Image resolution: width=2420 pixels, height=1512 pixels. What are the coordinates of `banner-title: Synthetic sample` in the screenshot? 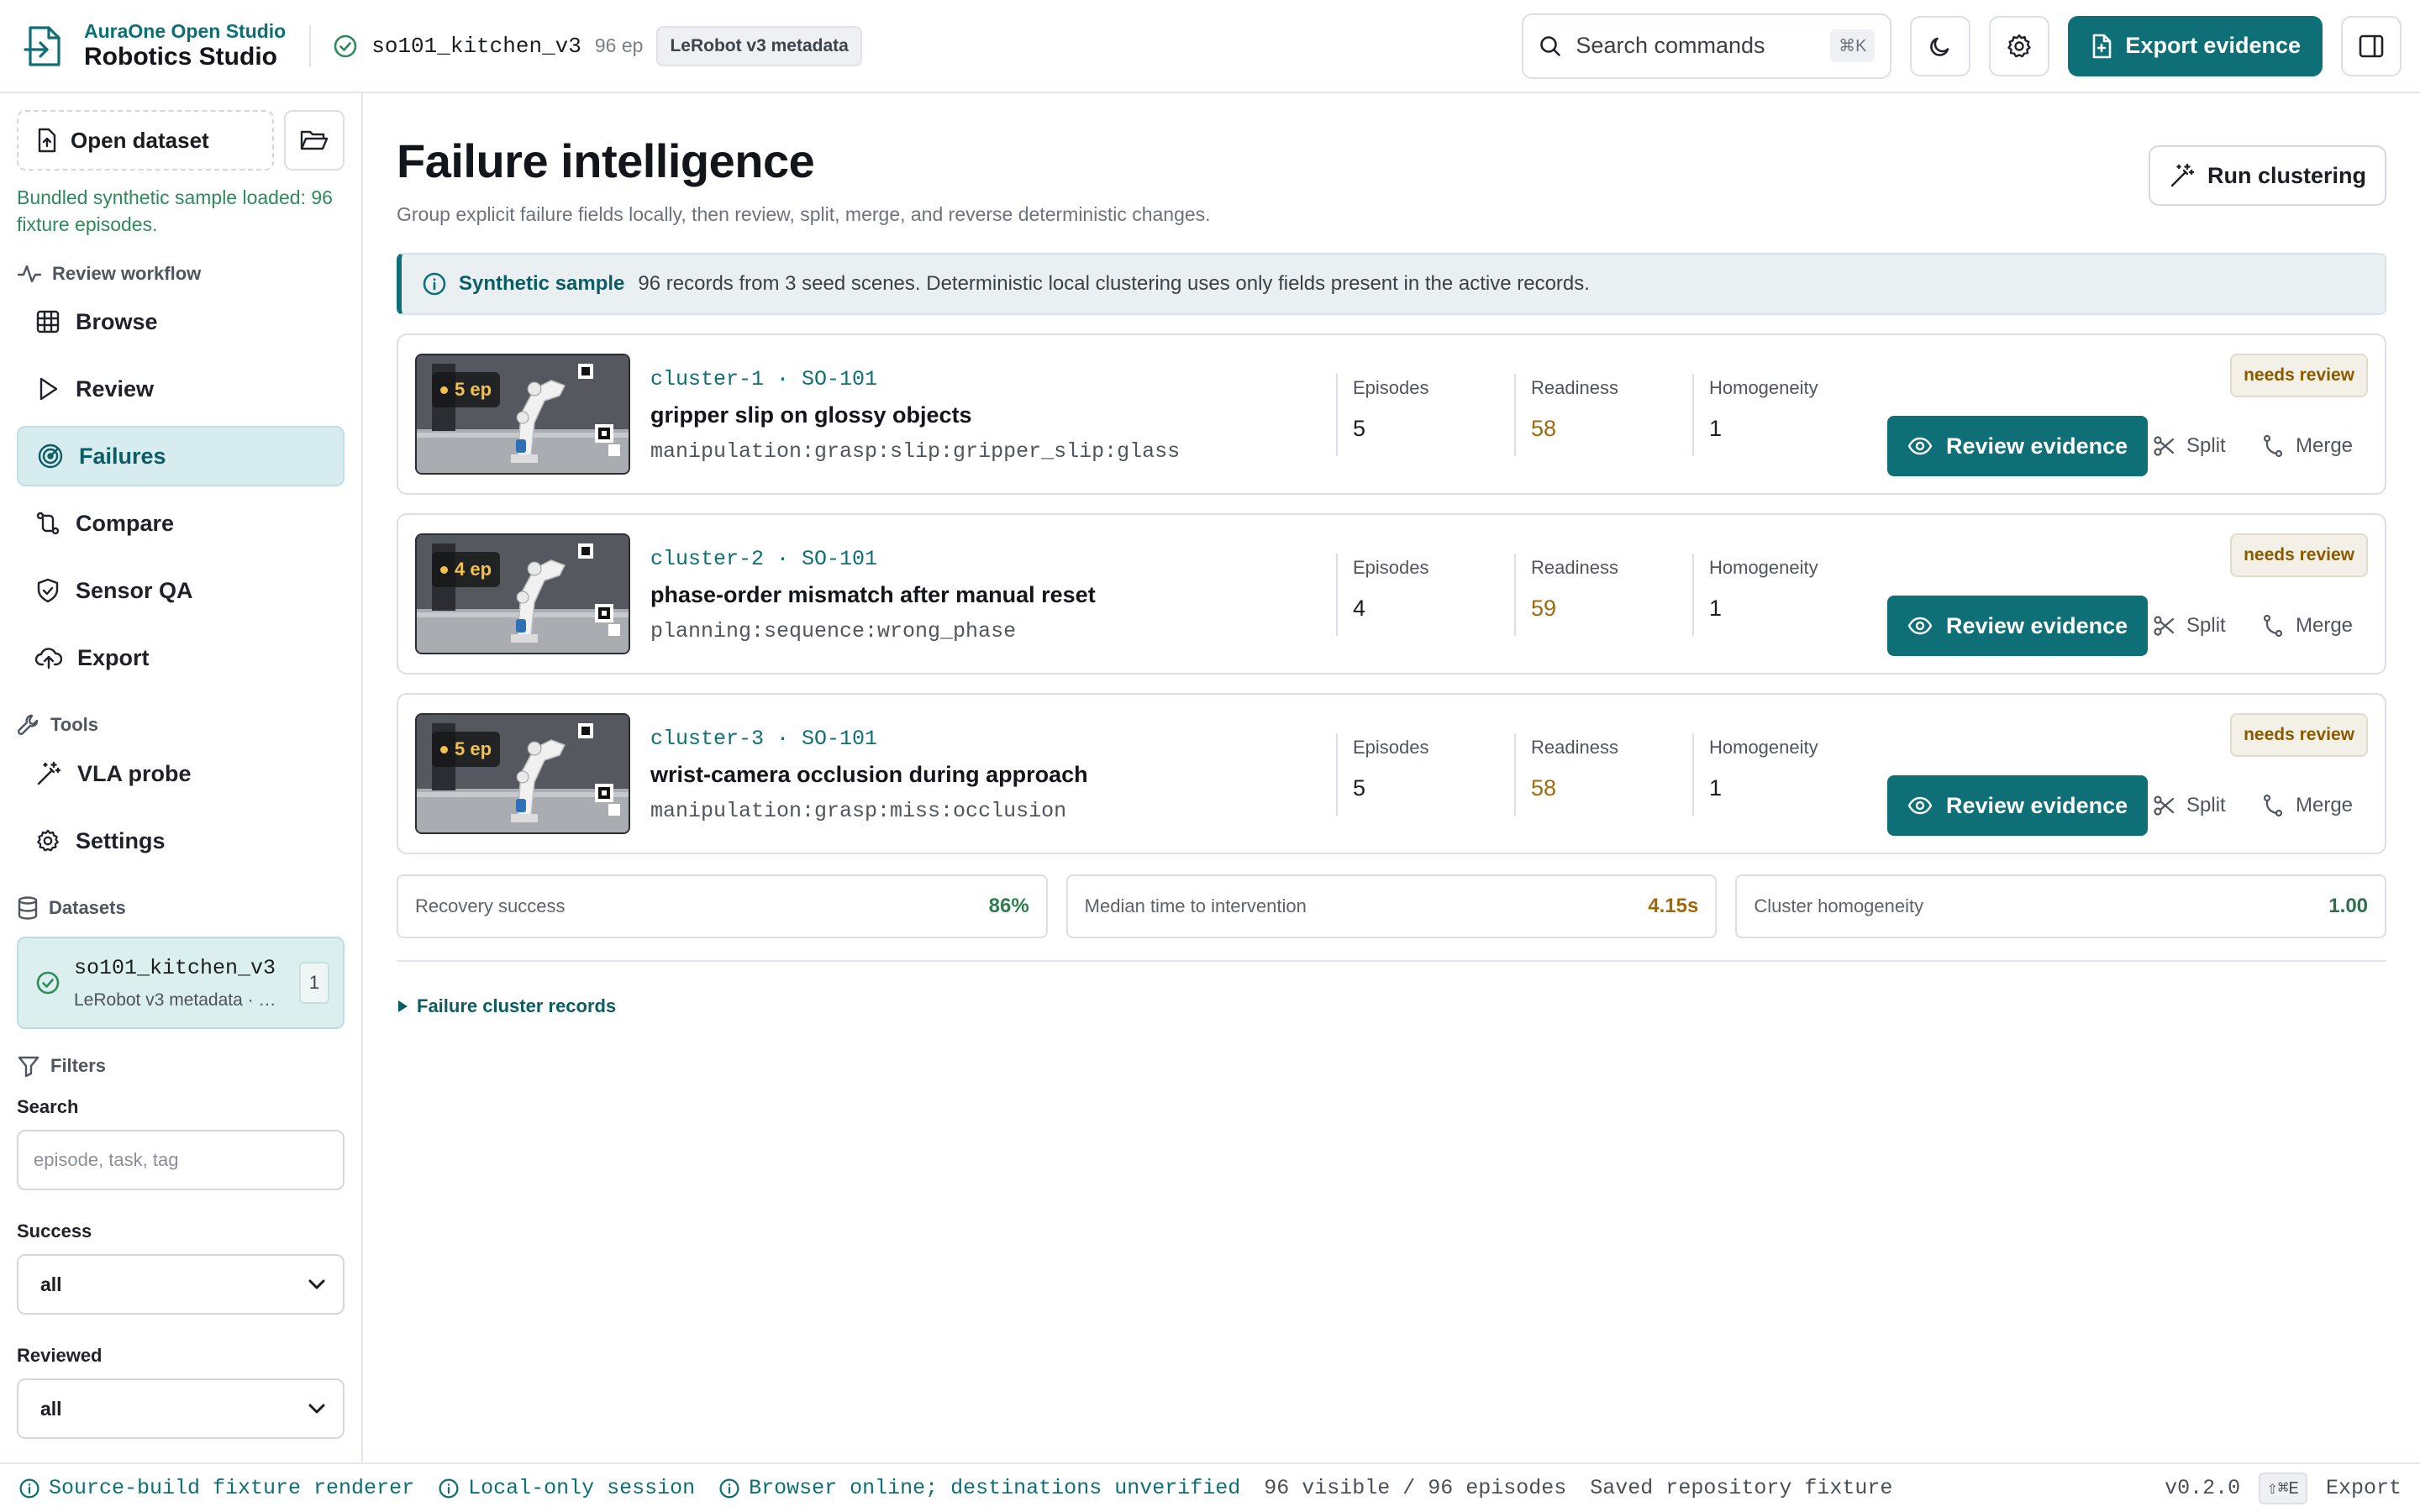 It's located at (542, 283).